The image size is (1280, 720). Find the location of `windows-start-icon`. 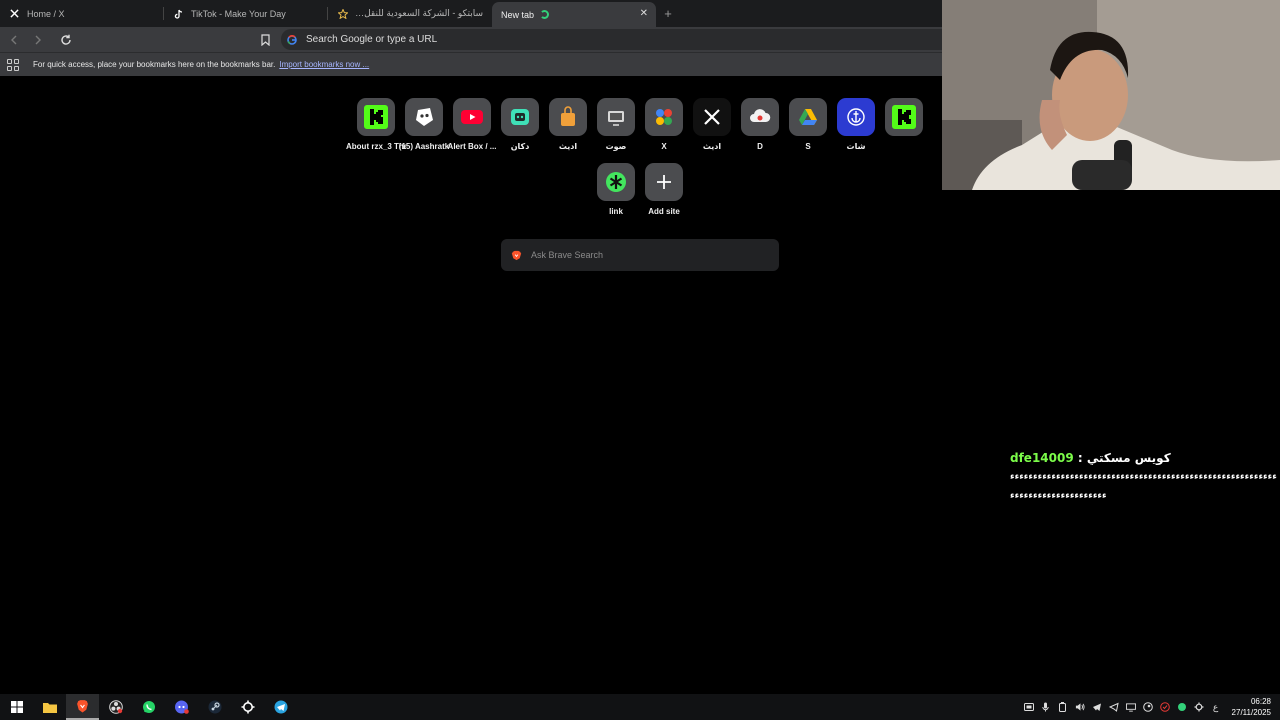

windows-start-icon is located at coordinates (16, 707).